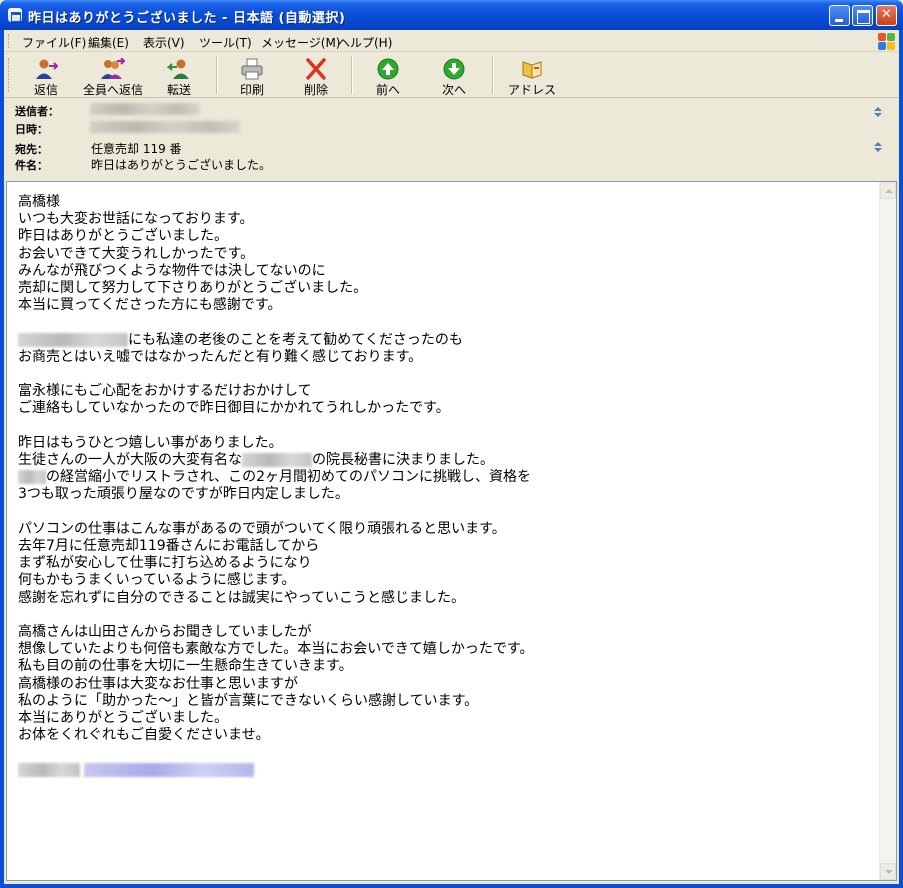  I want to click on body-line: 本当に買ってくださった方にも感謝です。, so click(150, 305).